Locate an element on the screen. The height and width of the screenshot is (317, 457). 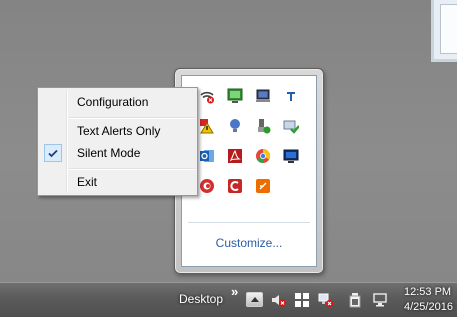
background-window is located at coordinates (444, 31).